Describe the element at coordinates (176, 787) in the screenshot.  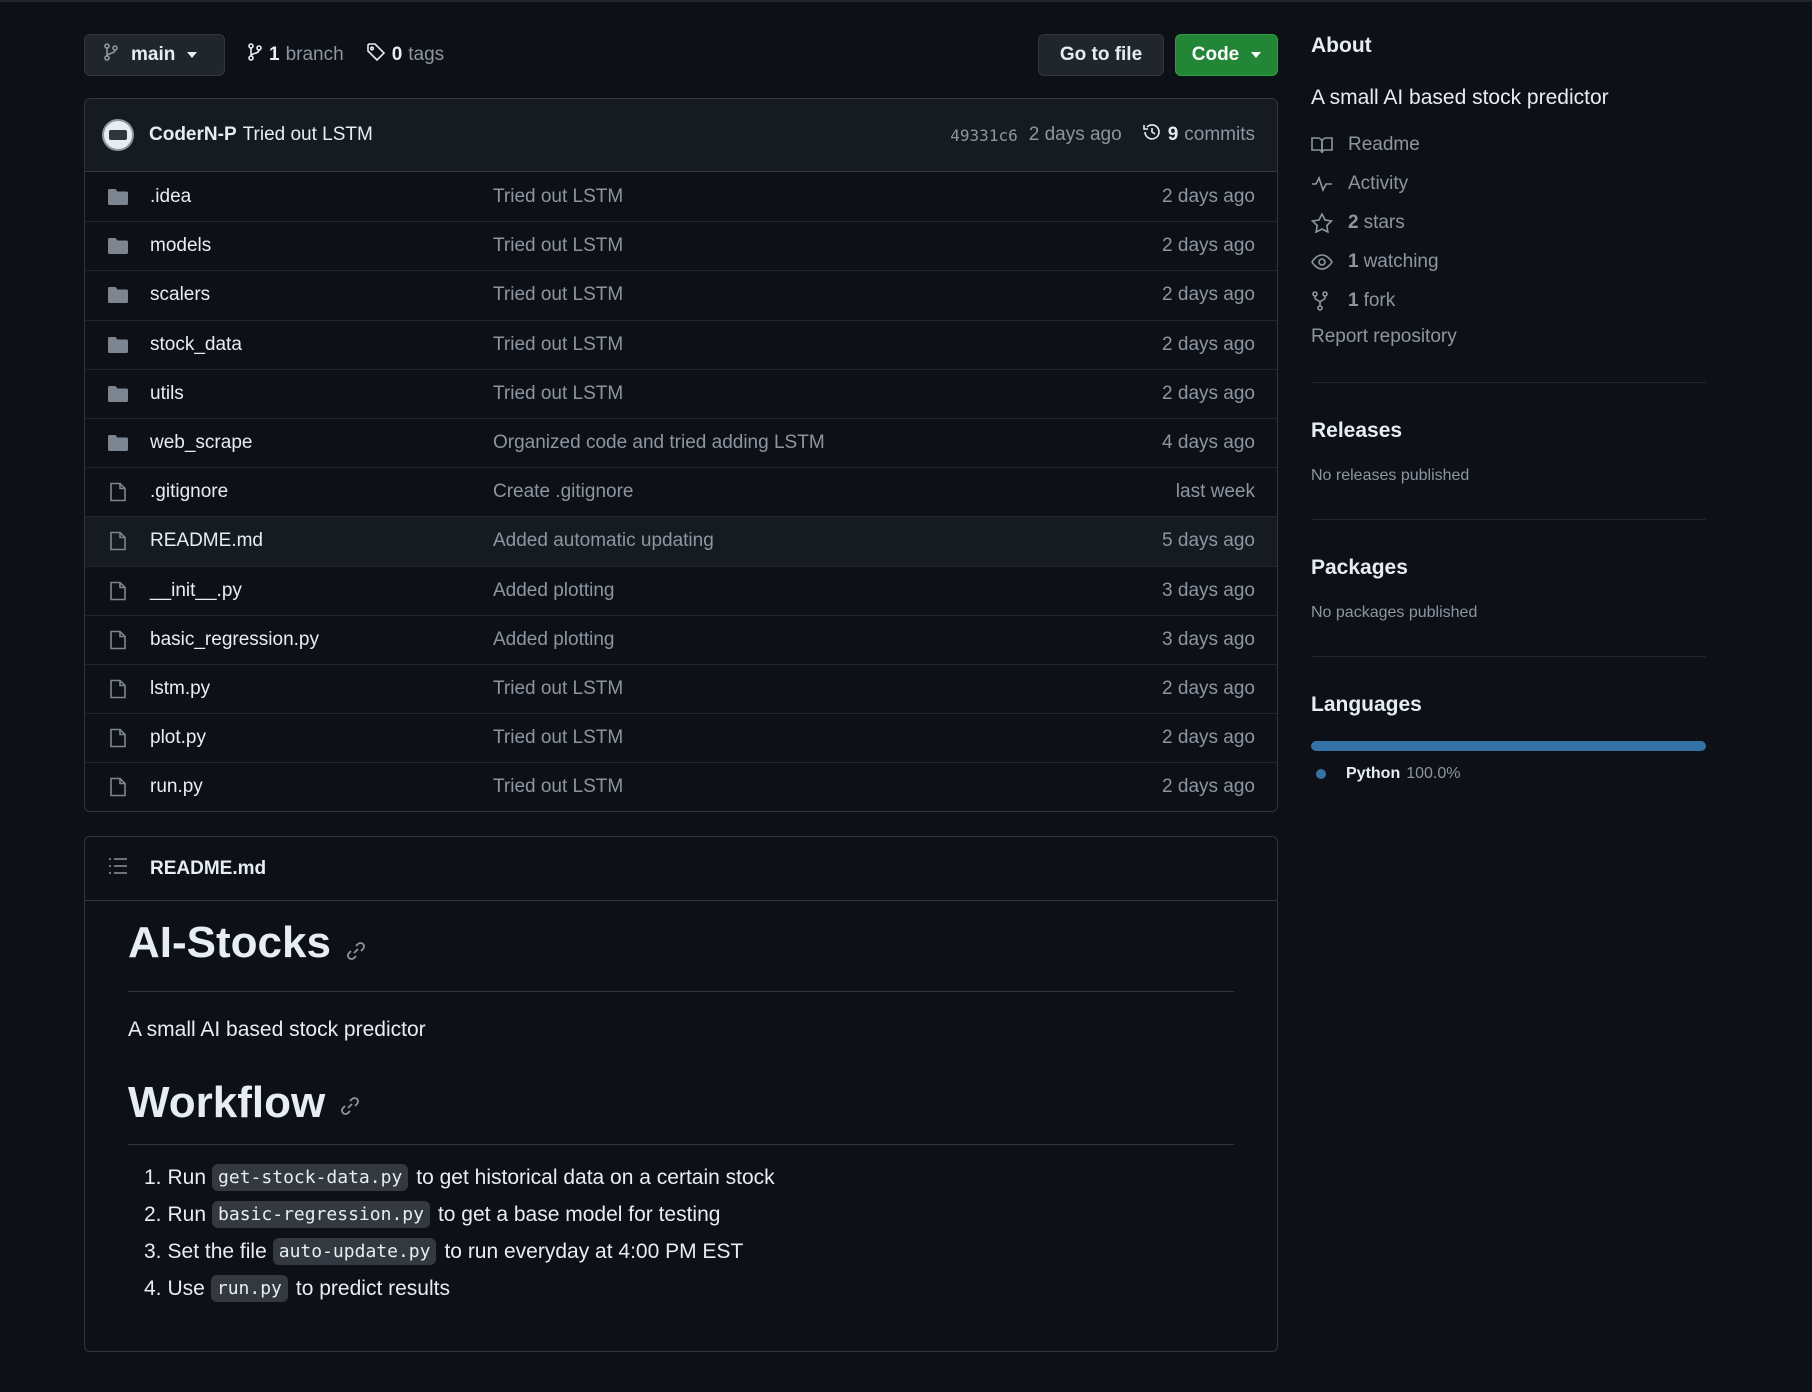
I see `file-name: run.py` at that location.